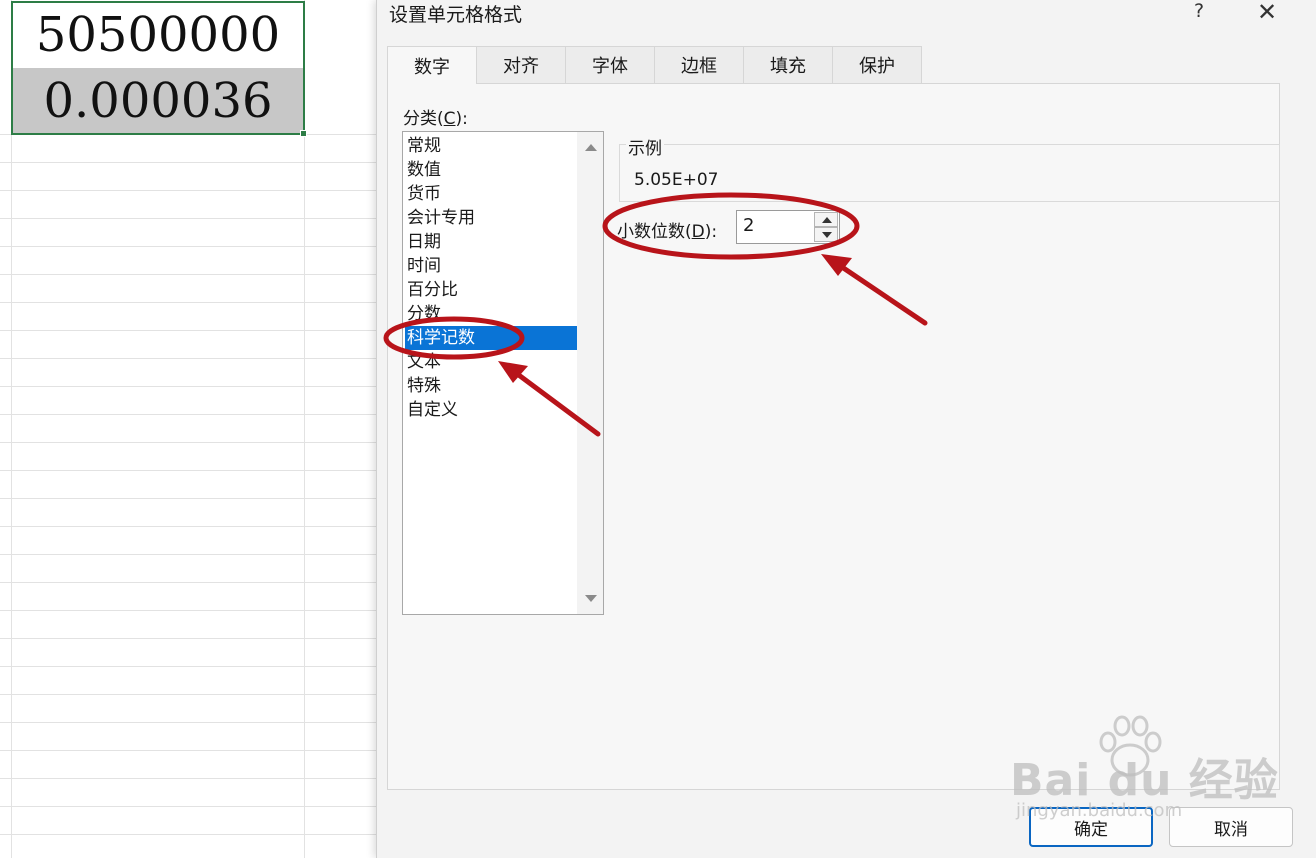 The height and width of the screenshot is (858, 1316). Describe the element at coordinates (456, 15) in the screenshot. I see `dialog-title: 设置单元格格式` at that location.